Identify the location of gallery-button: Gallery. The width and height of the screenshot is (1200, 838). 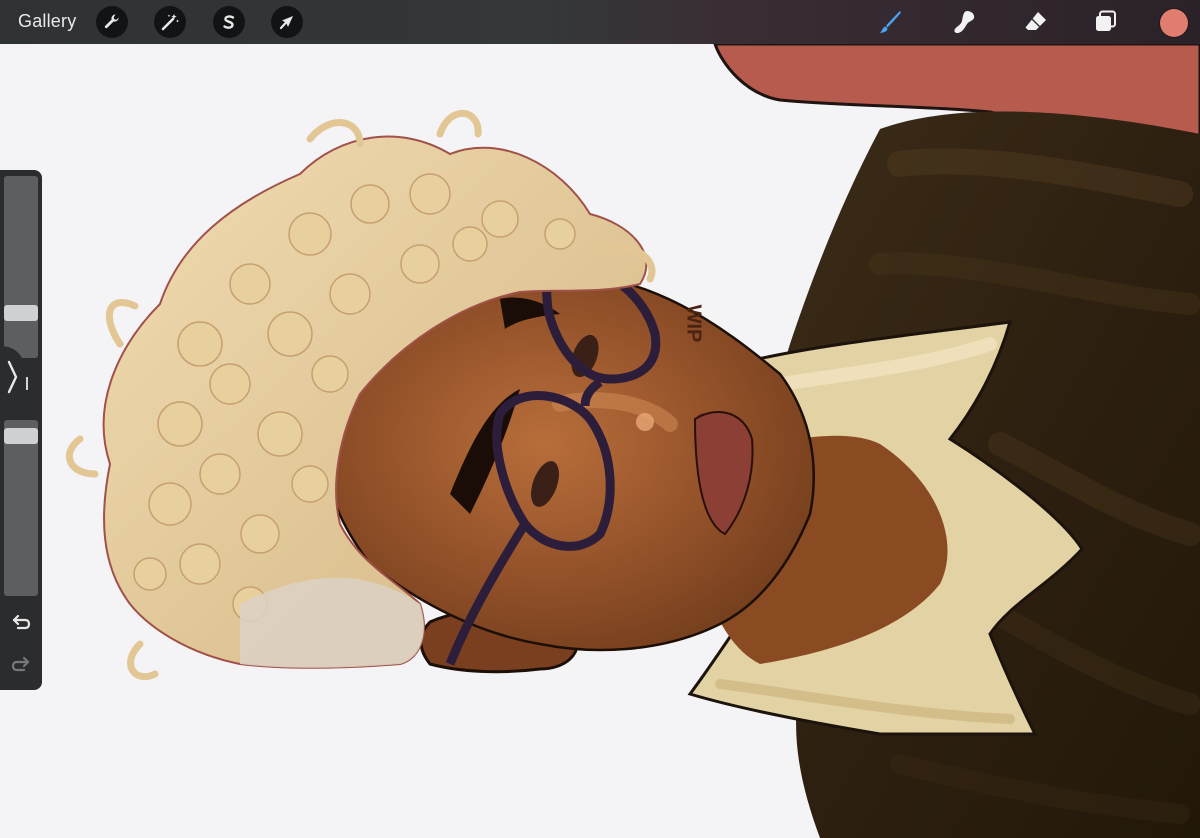
(47, 21).